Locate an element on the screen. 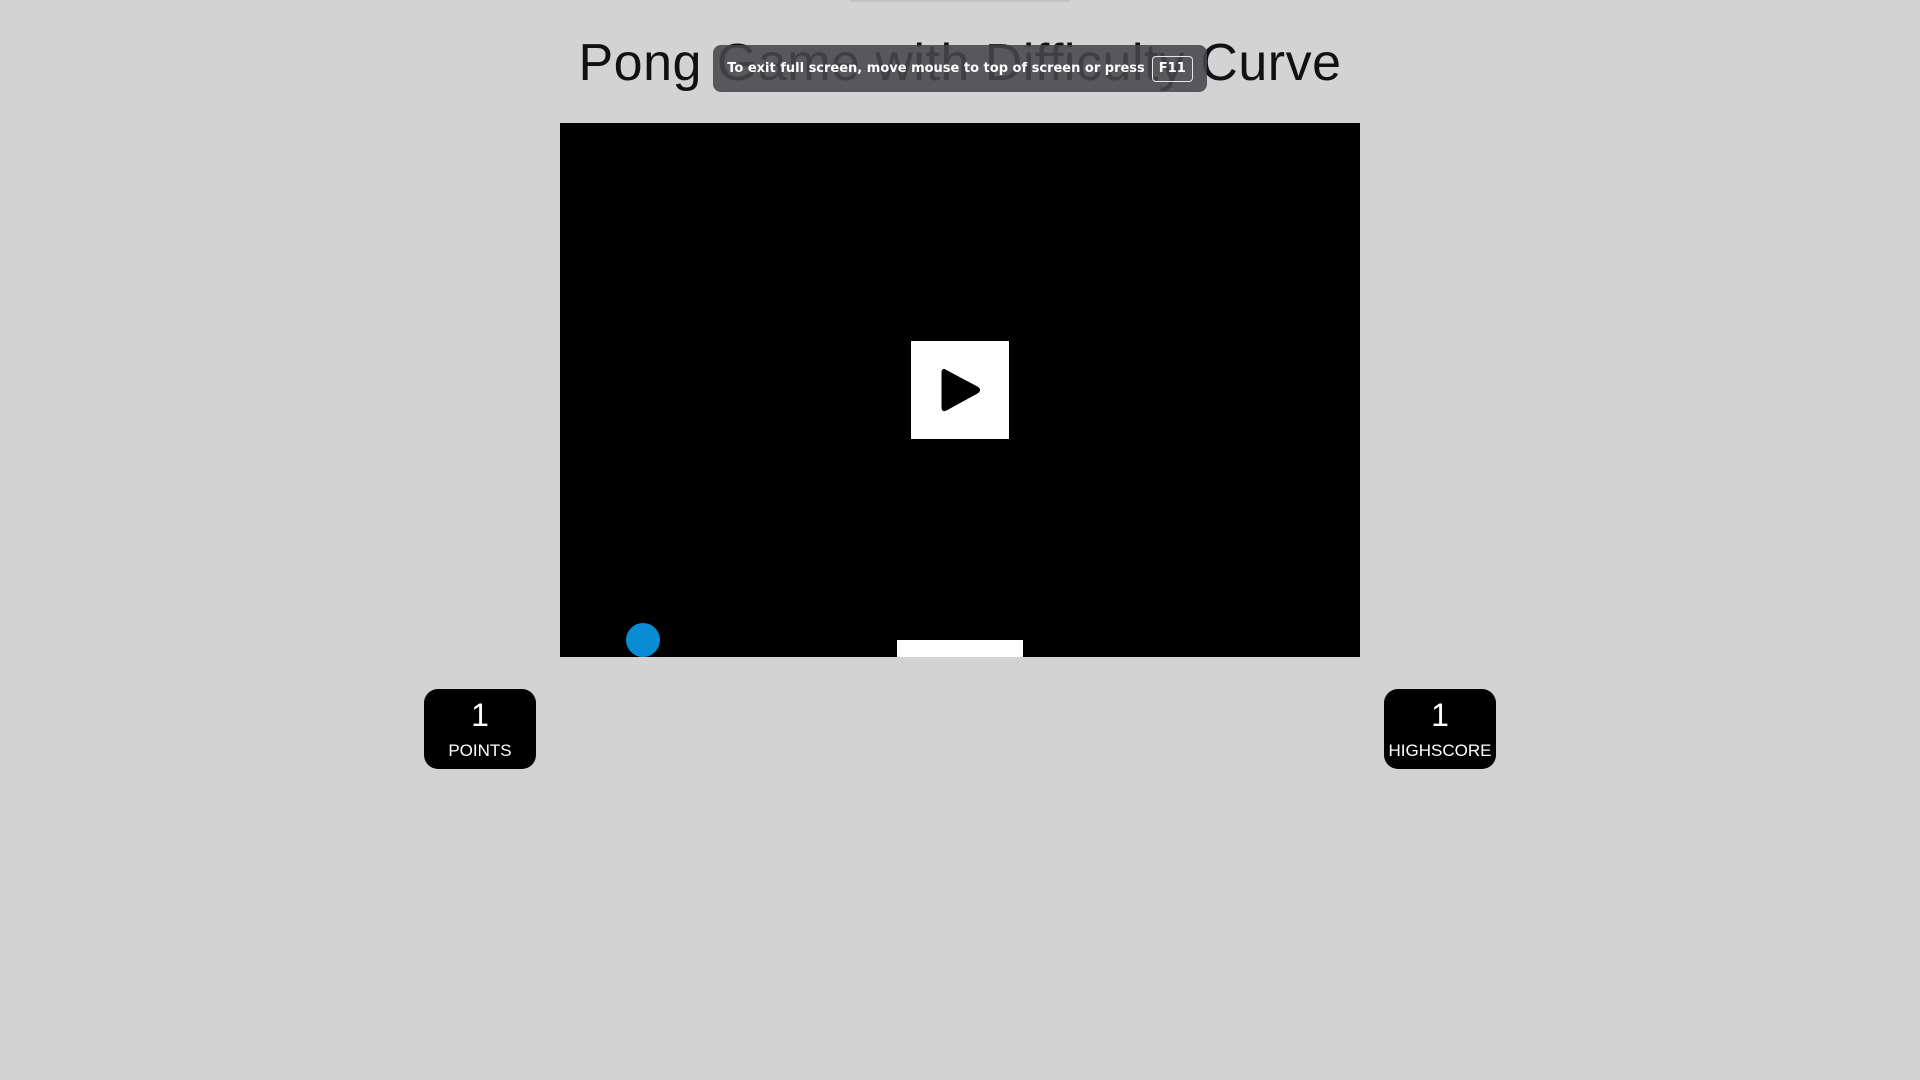 This screenshot has height=1080, width=1920. highscore-label: HIGHSCORE is located at coordinates (1440, 750).